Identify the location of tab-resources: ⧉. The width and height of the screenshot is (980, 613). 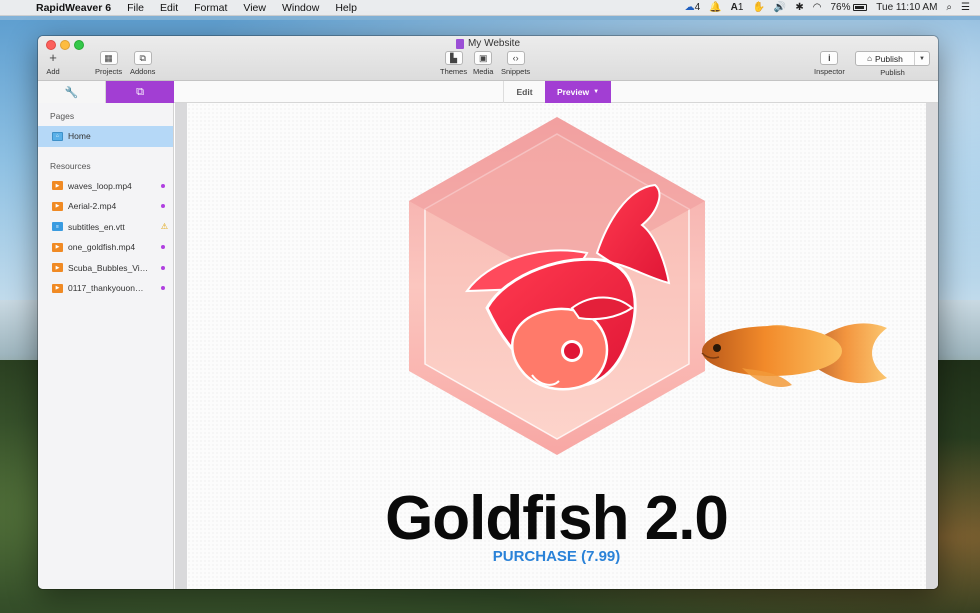
(140, 92).